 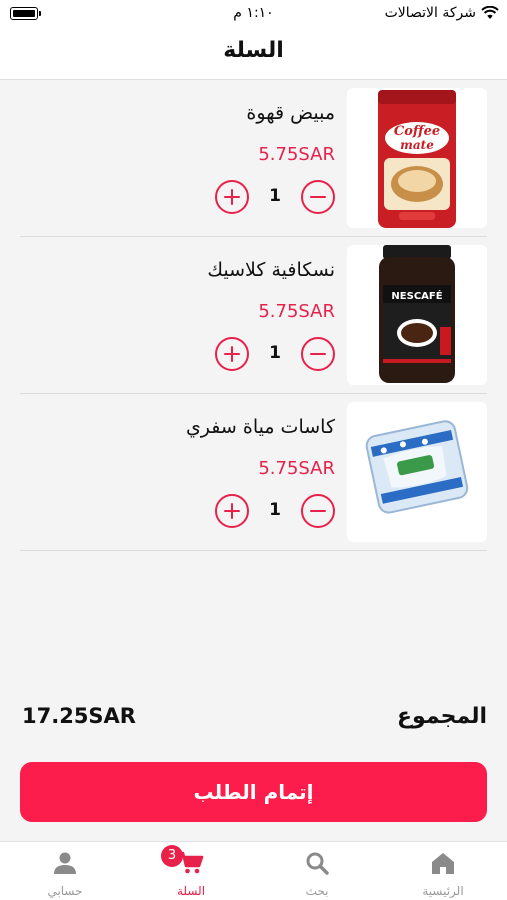 I want to click on cart-badge: 3, so click(x=172, y=856).